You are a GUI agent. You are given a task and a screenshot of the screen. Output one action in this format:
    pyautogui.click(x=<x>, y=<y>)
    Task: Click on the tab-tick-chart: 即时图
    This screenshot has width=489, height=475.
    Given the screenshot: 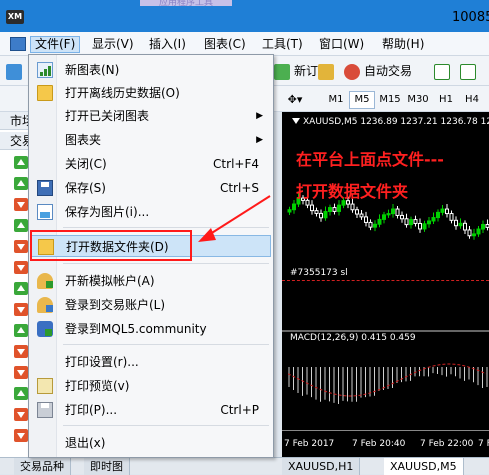 What is the action you would take?
    pyautogui.click(x=107, y=466)
    